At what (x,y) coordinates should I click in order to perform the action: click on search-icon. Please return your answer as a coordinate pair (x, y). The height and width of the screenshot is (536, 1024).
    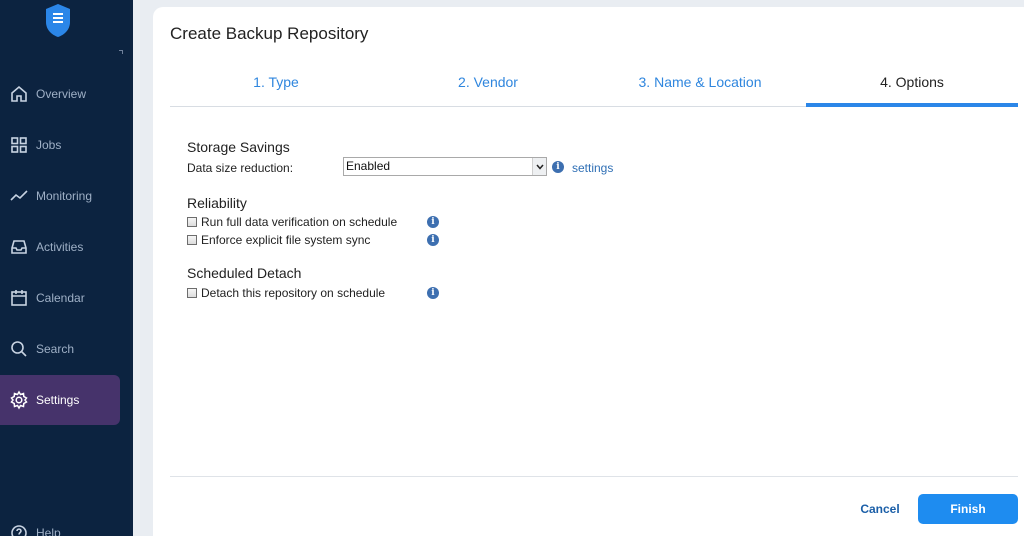
    Looking at the image, I should click on (19, 349).